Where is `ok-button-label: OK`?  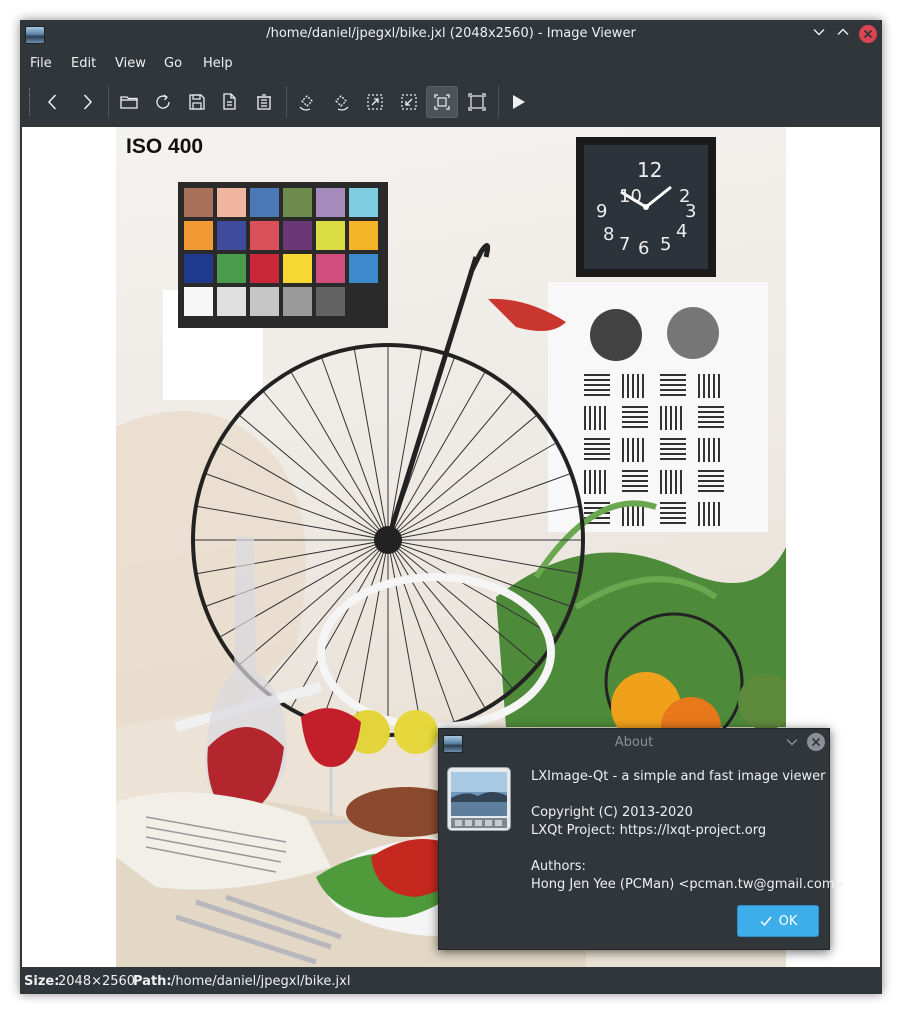
ok-button-label: OK is located at coordinates (788, 921).